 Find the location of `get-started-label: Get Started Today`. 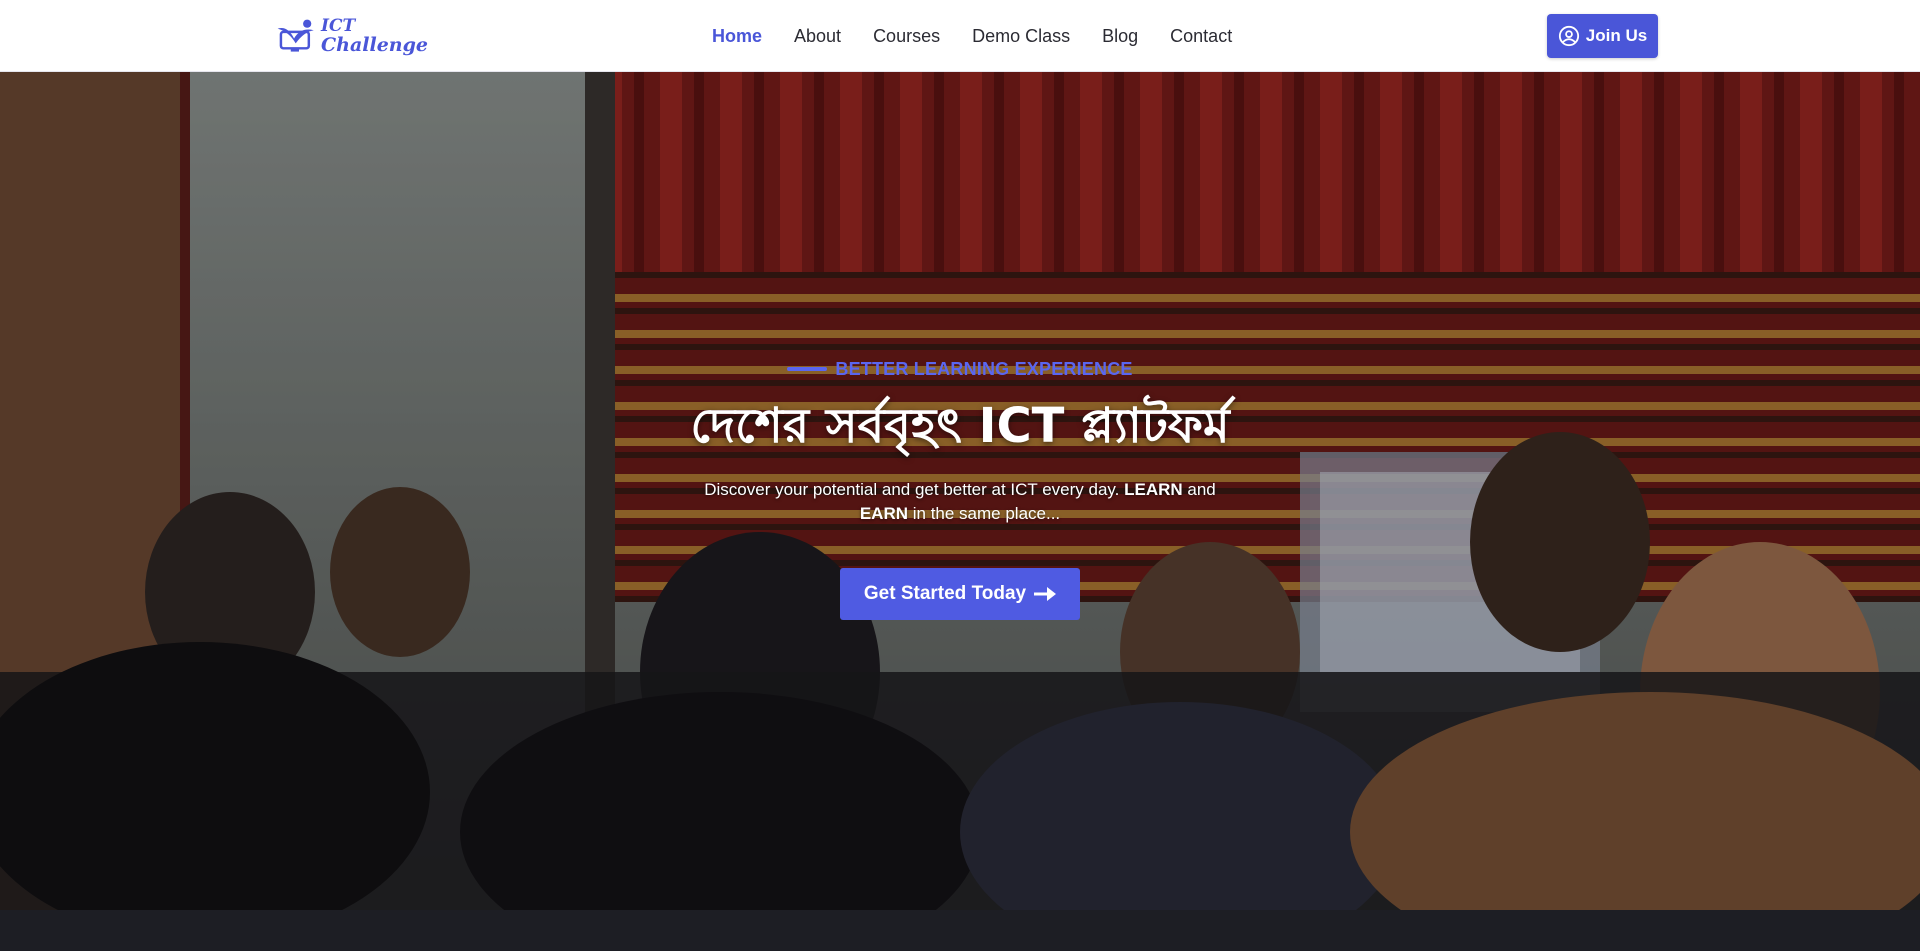

get-started-label: Get Started Today is located at coordinates (945, 593).